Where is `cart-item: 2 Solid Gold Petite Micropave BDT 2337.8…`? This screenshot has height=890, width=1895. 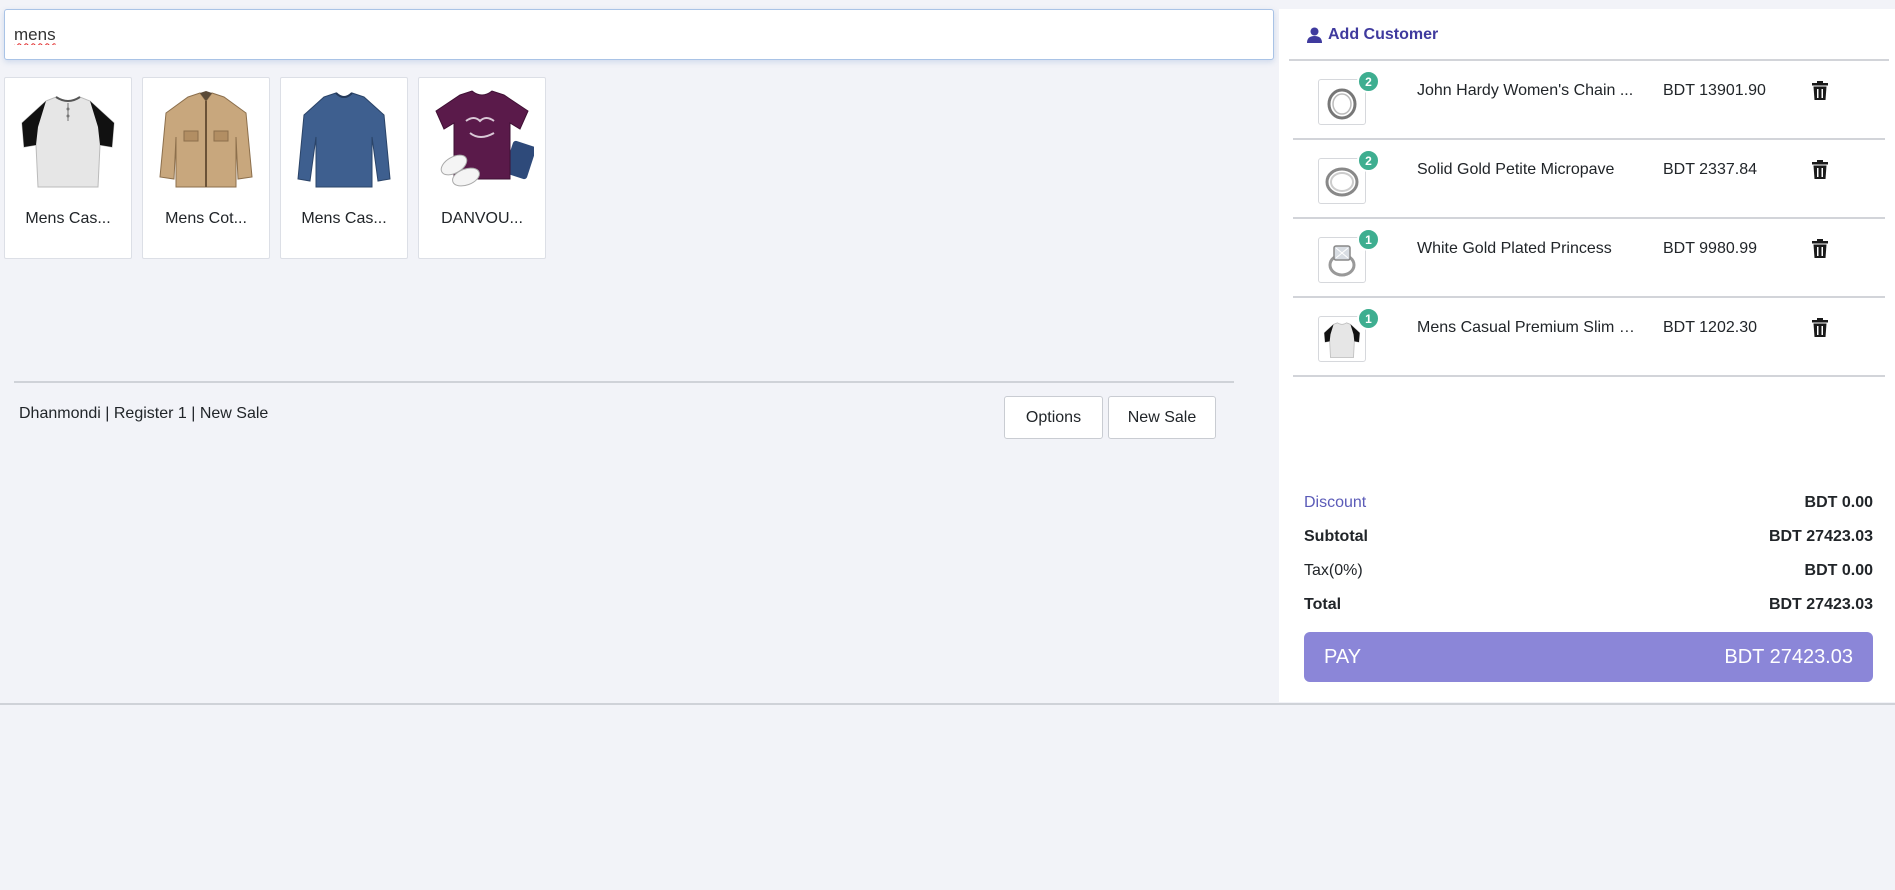 cart-item: 2 Solid Gold Petite Micropave BDT 2337.8… is located at coordinates (1589, 179).